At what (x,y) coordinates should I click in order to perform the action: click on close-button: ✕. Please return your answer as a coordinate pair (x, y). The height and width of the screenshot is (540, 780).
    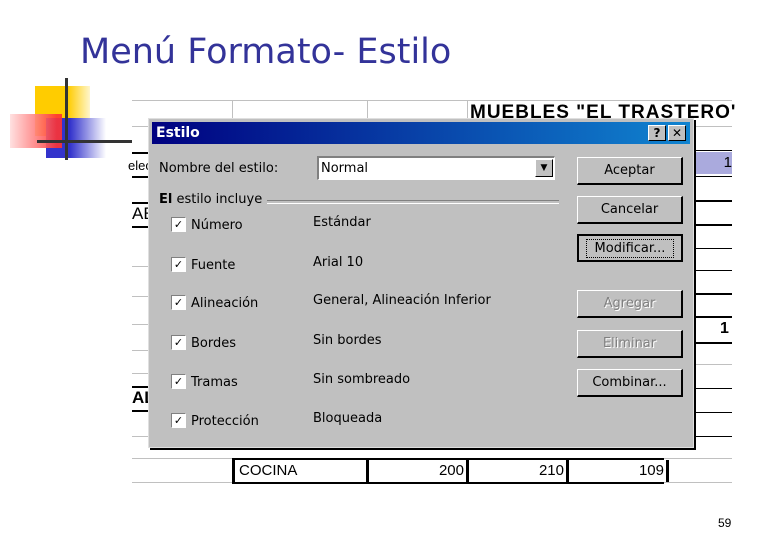
    Looking at the image, I should click on (677, 133).